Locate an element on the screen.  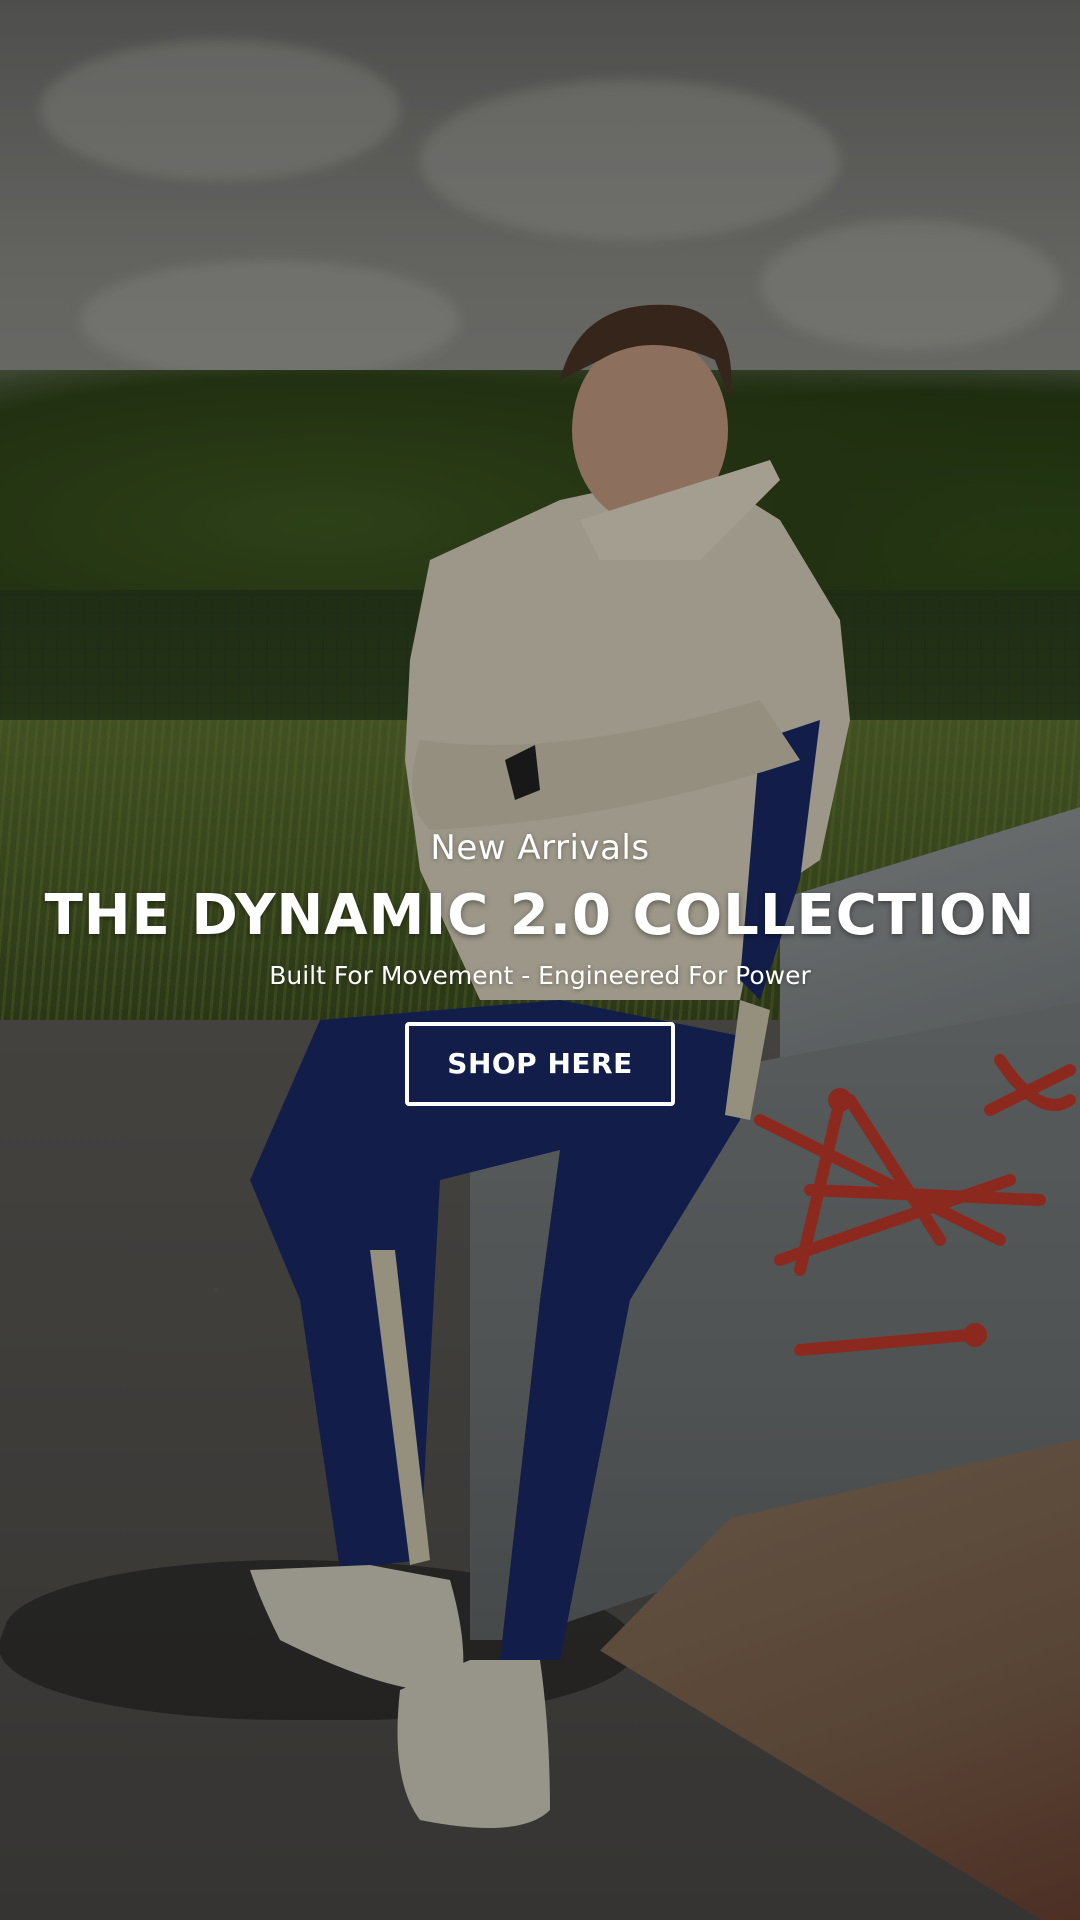
eyebrow-text: New Arrivals is located at coordinates (540, 848).